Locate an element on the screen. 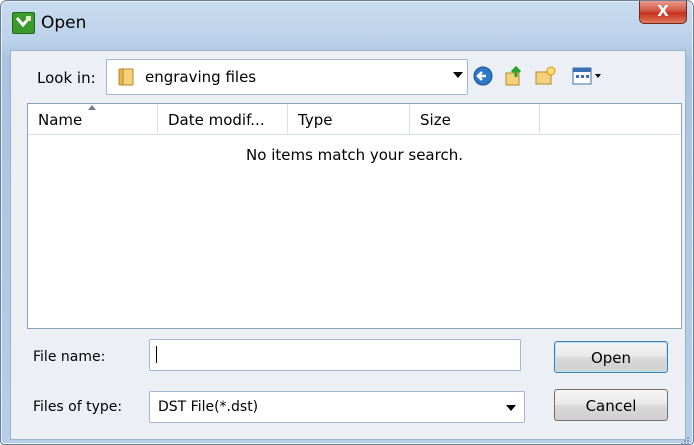  text-caret is located at coordinates (156, 354).